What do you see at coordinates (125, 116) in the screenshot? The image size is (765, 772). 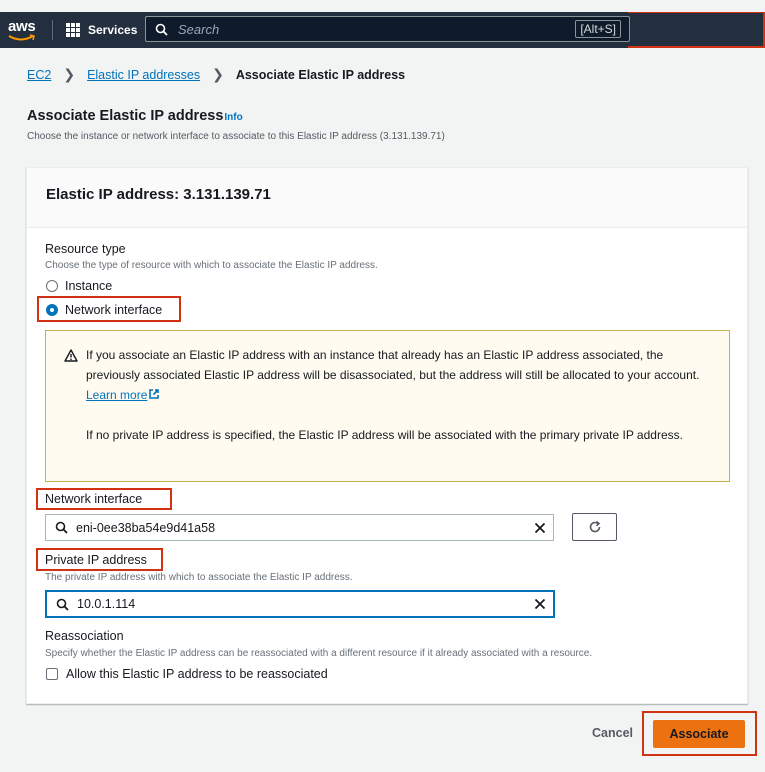 I see `page-title-text: Associate Elastic IP address` at bounding box center [125, 116].